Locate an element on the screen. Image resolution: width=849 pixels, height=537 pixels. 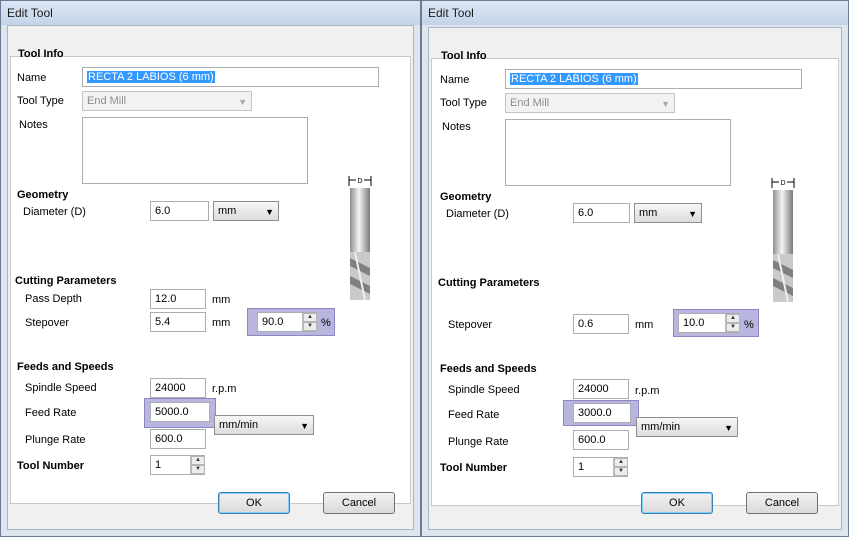
tool-number-value: 1 is located at coordinates (581, 467).